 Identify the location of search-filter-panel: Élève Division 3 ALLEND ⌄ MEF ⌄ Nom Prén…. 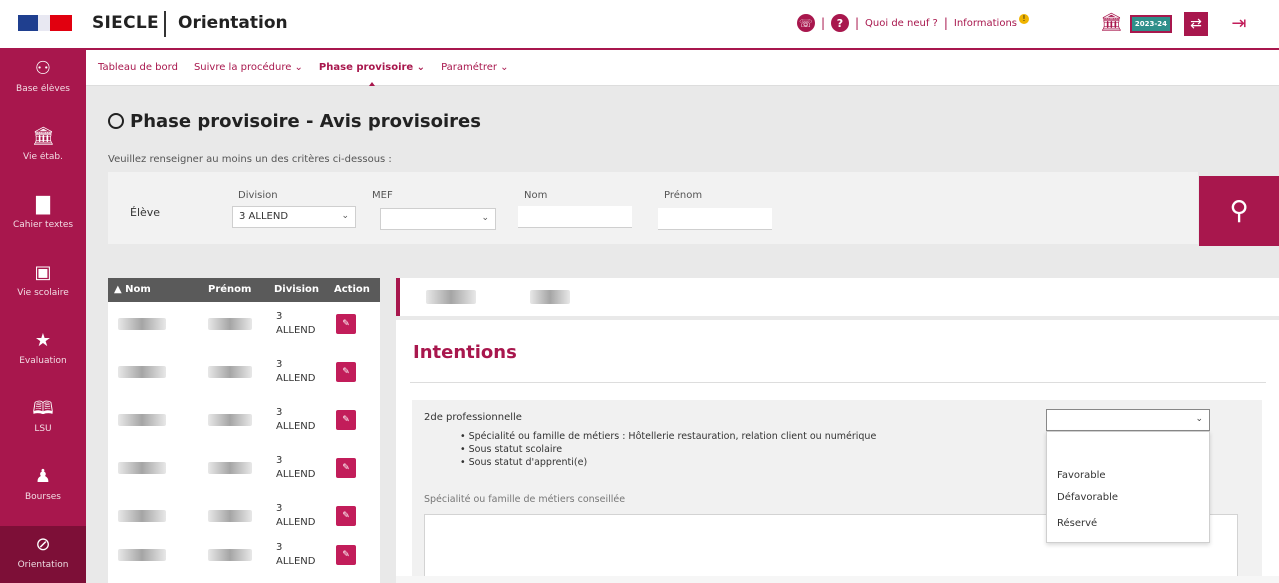
(653, 208).